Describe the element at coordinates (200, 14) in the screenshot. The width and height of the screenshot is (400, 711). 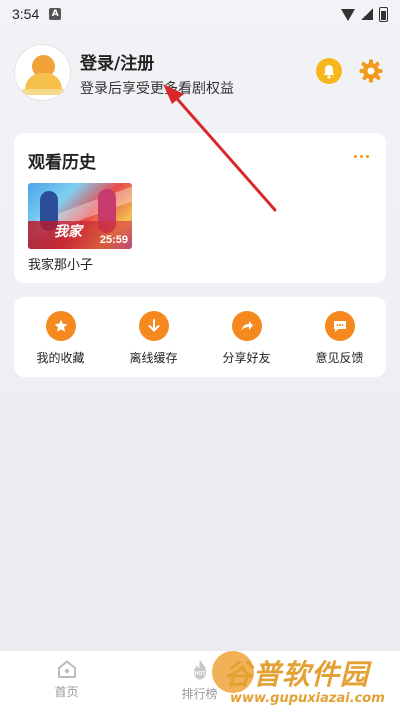
I see `status-bar: 3:54 A` at that location.